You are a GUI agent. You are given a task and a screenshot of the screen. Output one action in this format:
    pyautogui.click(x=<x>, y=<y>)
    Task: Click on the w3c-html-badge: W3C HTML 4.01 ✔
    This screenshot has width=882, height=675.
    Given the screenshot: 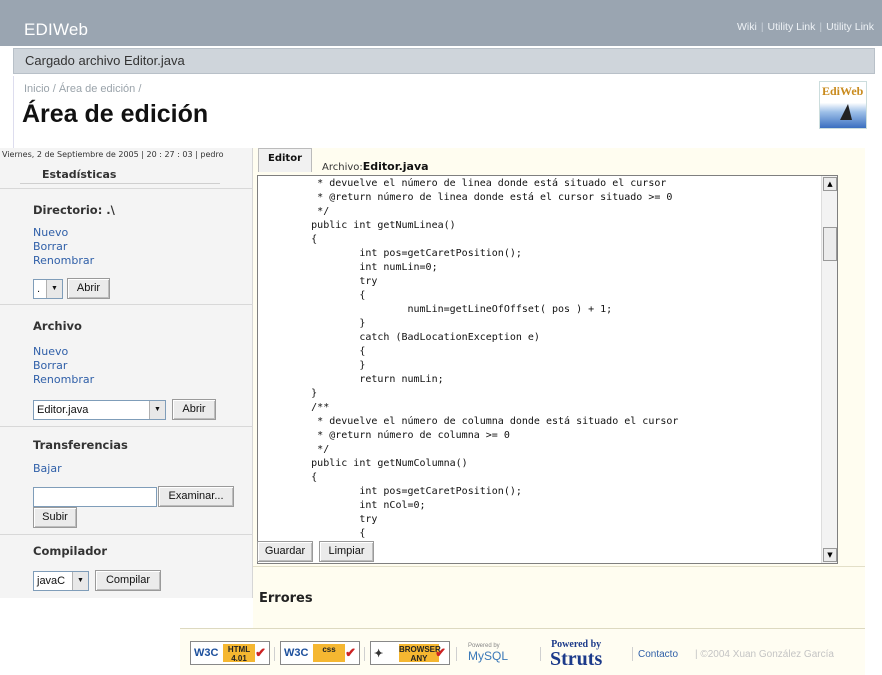 What is the action you would take?
    pyautogui.click(x=230, y=653)
    